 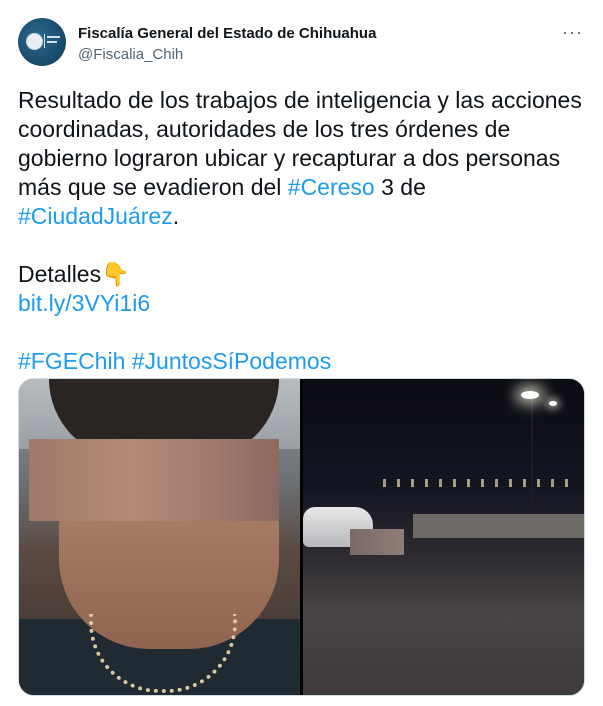 What do you see at coordinates (572, 32) in the screenshot?
I see `more-options-icon: ···` at bounding box center [572, 32].